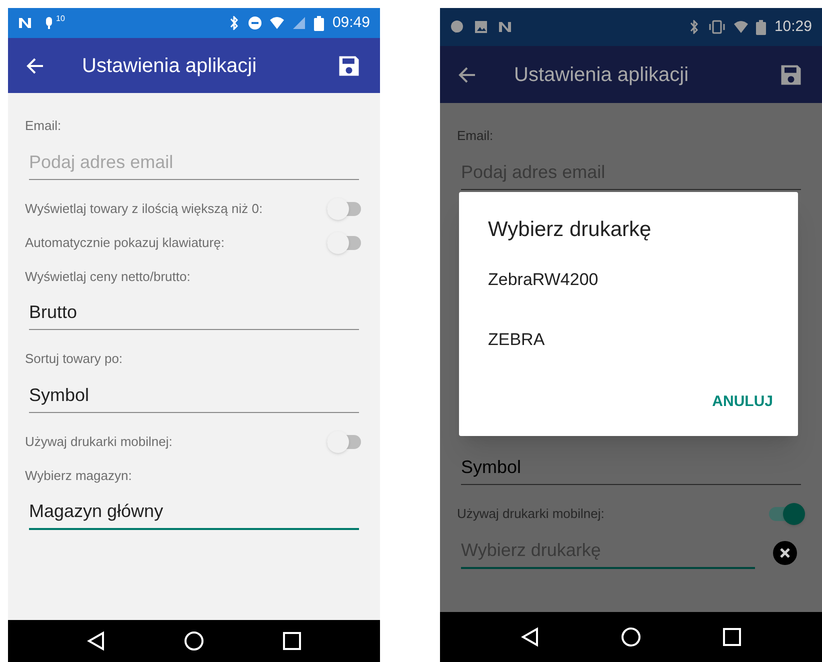  What do you see at coordinates (74, 359) in the screenshot?
I see `setting-label: Sortuj towary po:` at bounding box center [74, 359].